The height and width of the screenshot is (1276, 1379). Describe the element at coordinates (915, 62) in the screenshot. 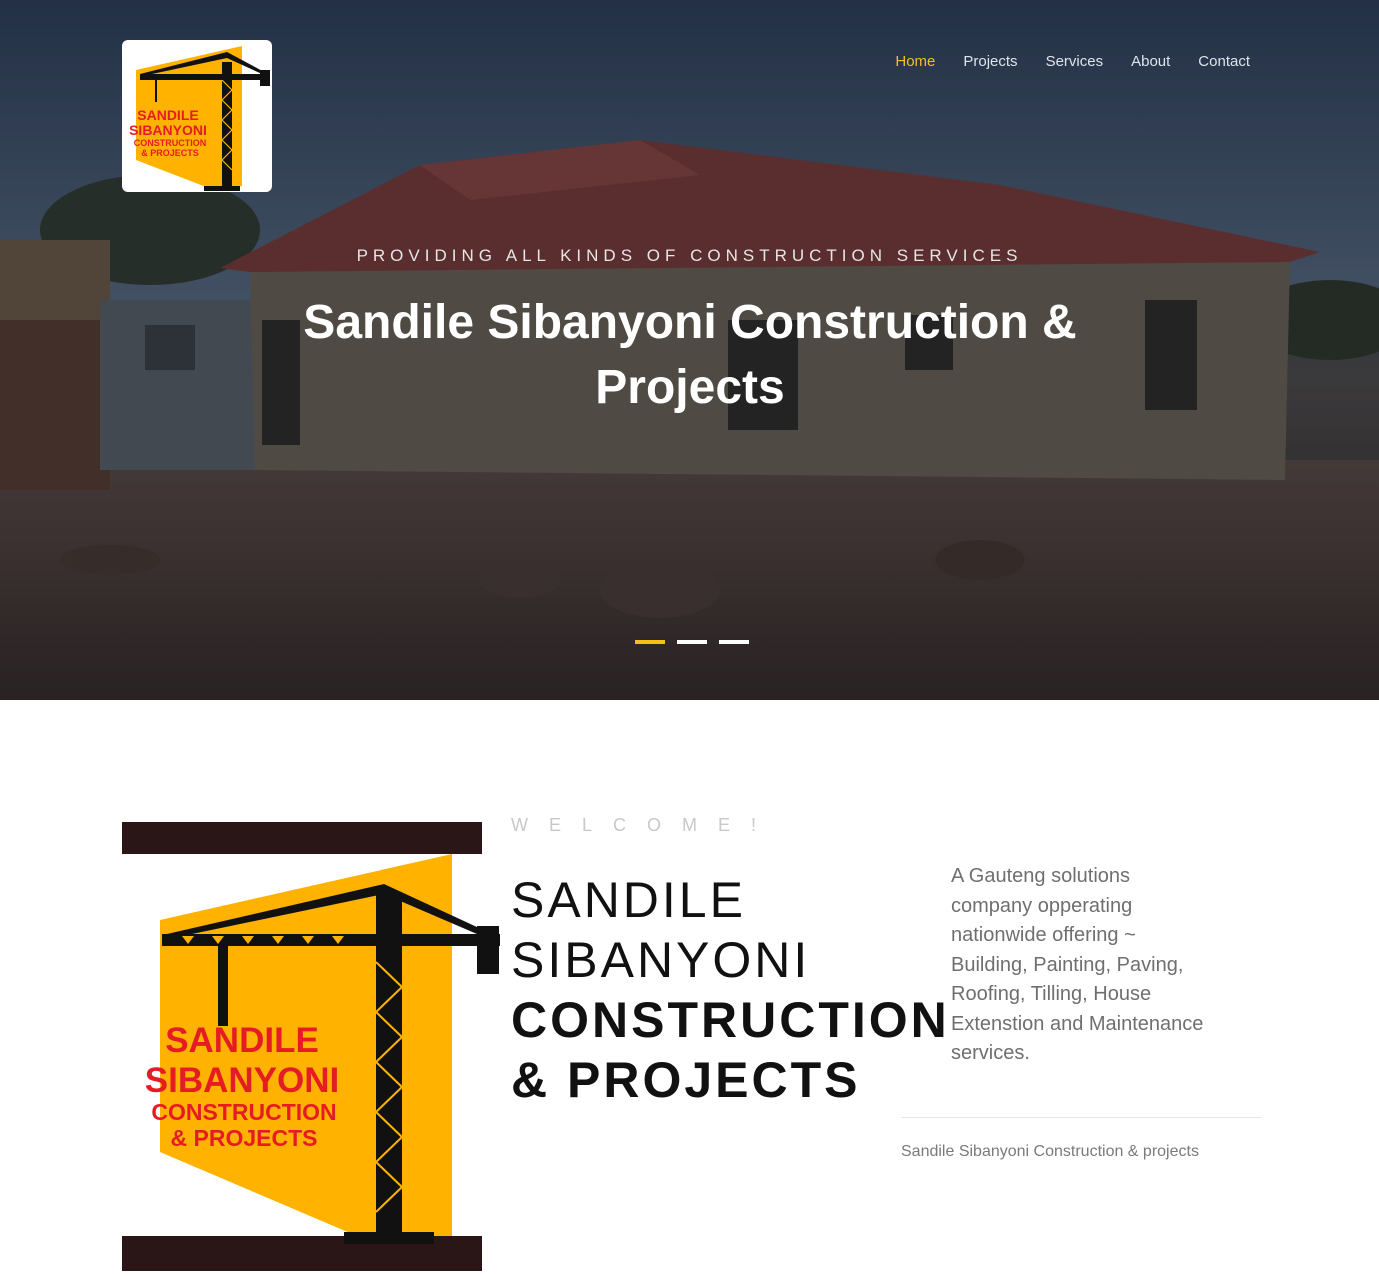

I see `nav-home: Home` at that location.